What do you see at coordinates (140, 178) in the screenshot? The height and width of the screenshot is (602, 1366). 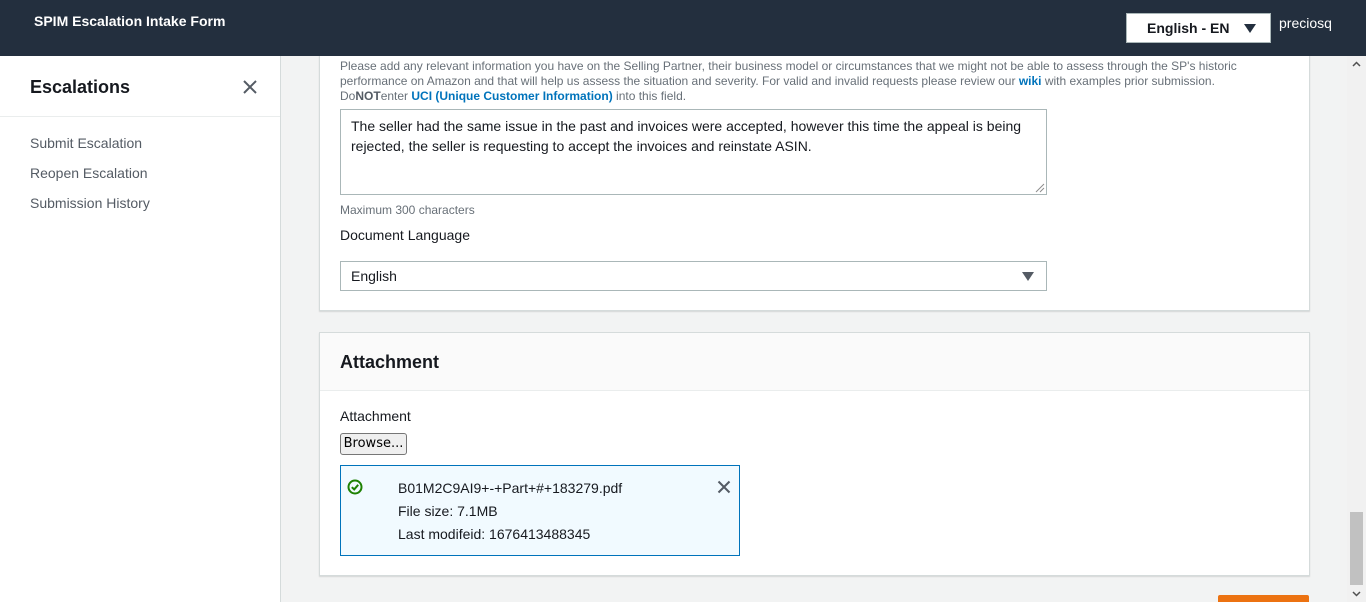 I see `sidebar-item-reopen-escalation: Reopen Escalation` at bounding box center [140, 178].